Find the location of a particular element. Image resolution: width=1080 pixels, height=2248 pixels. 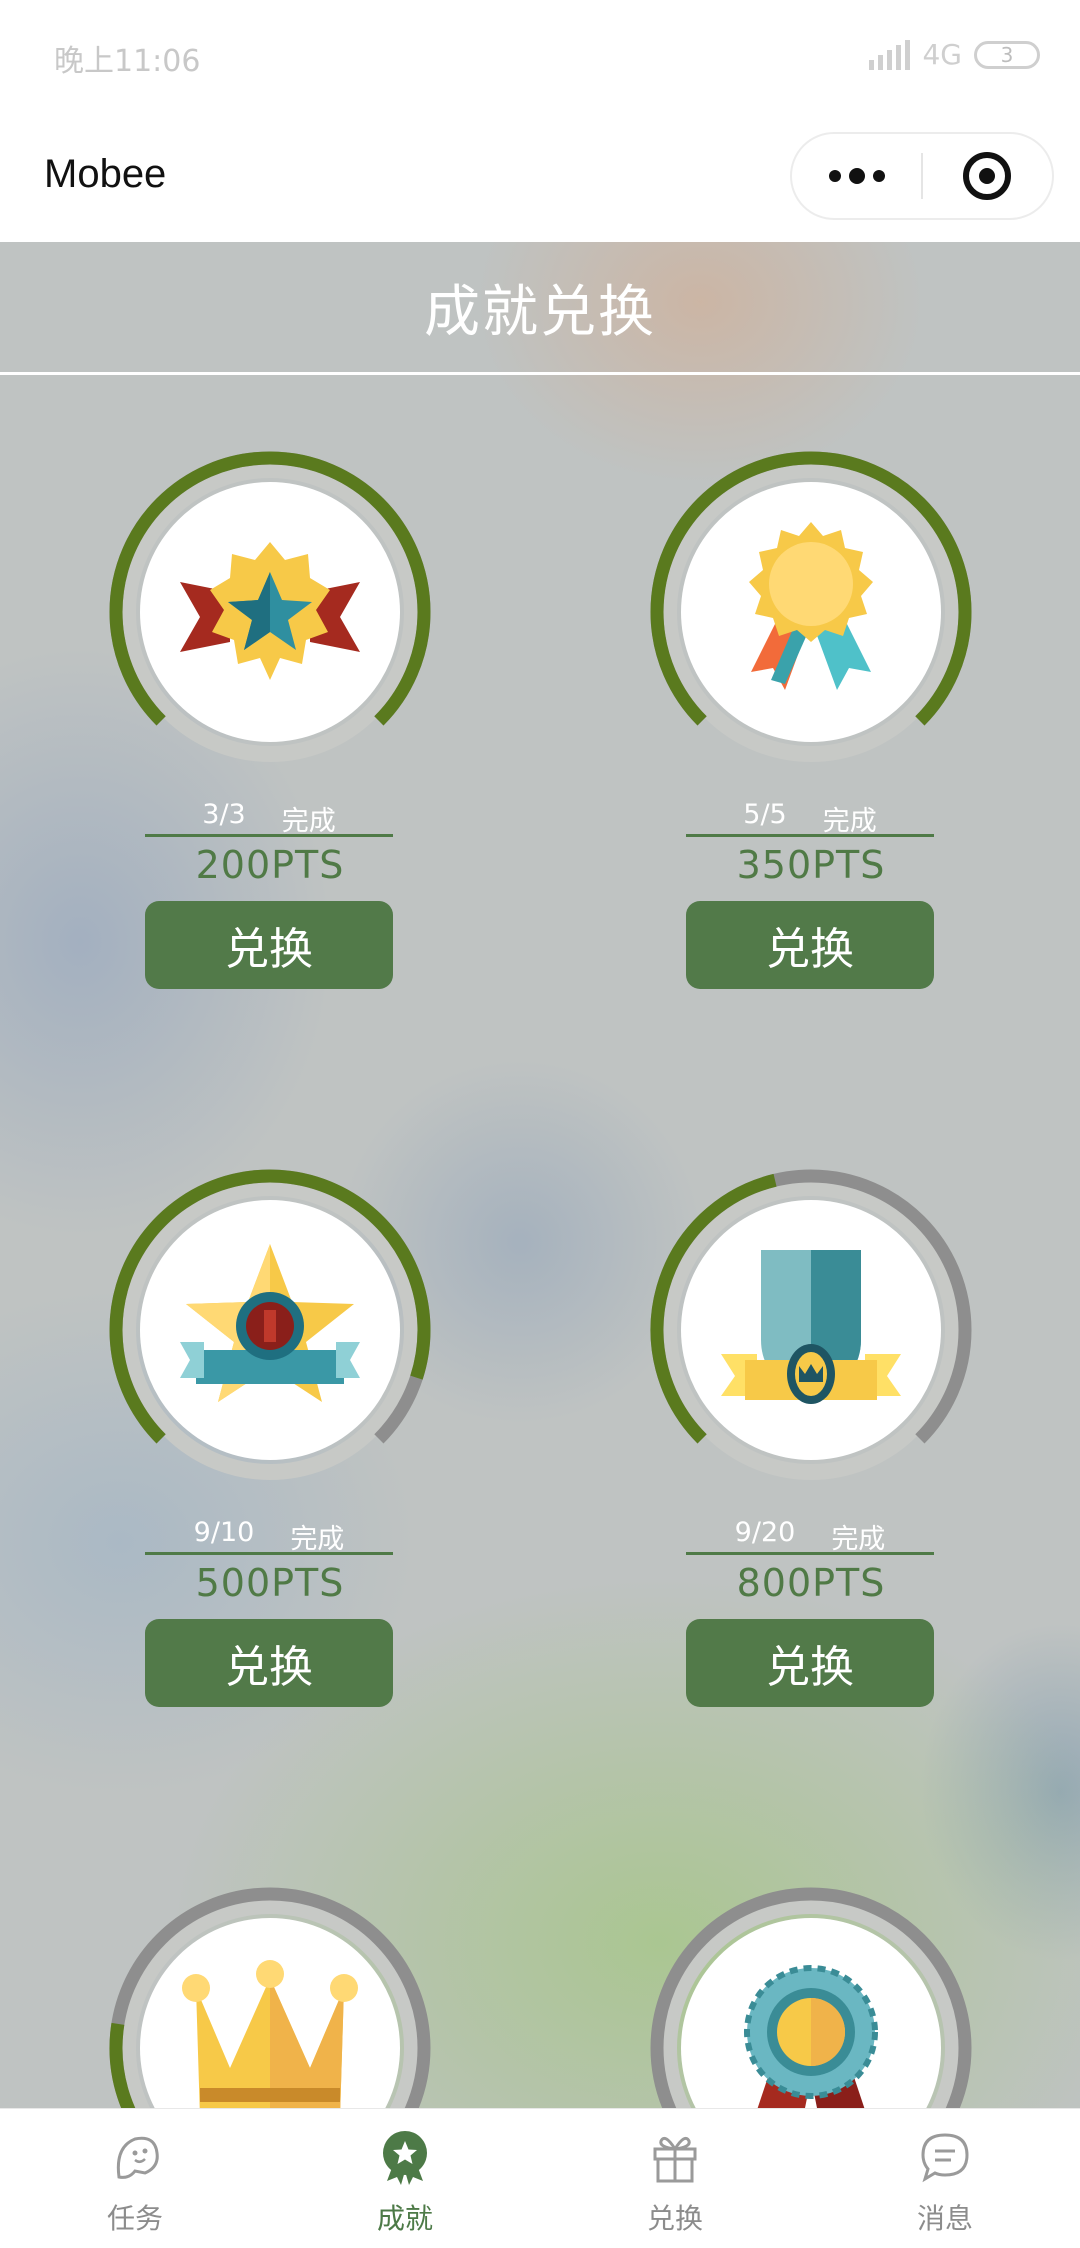

signal-icon is located at coordinates (890, 54).